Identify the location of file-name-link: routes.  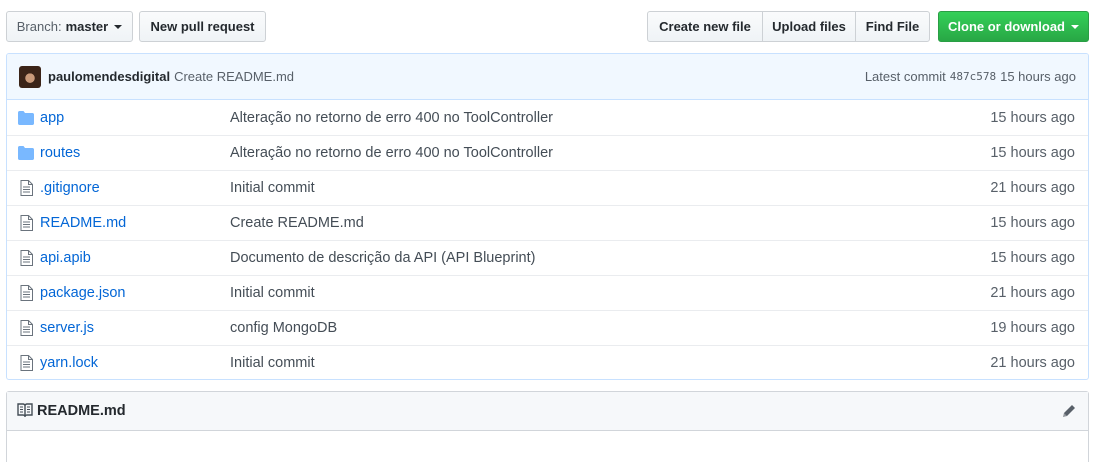
(135, 153).